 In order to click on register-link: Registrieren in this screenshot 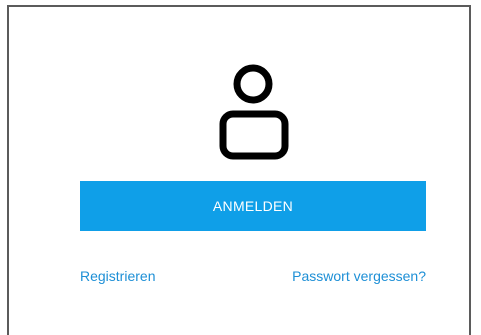, I will do `click(117, 276)`.